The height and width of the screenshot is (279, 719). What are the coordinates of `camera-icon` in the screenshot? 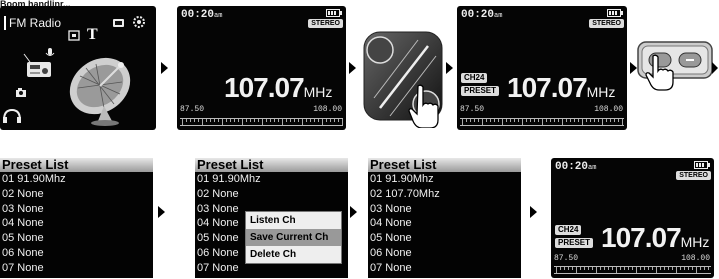 It's located at (21, 92).